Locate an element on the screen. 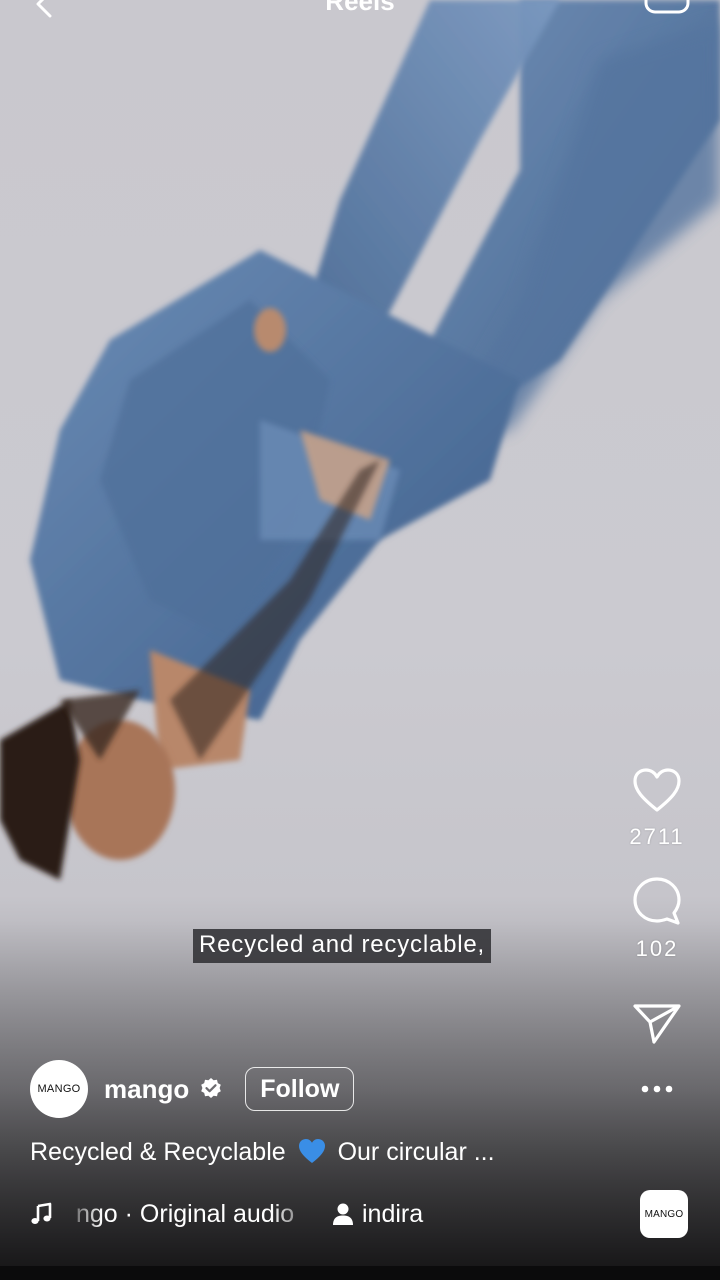  more-dots-icon is located at coordinates (657, 1089).